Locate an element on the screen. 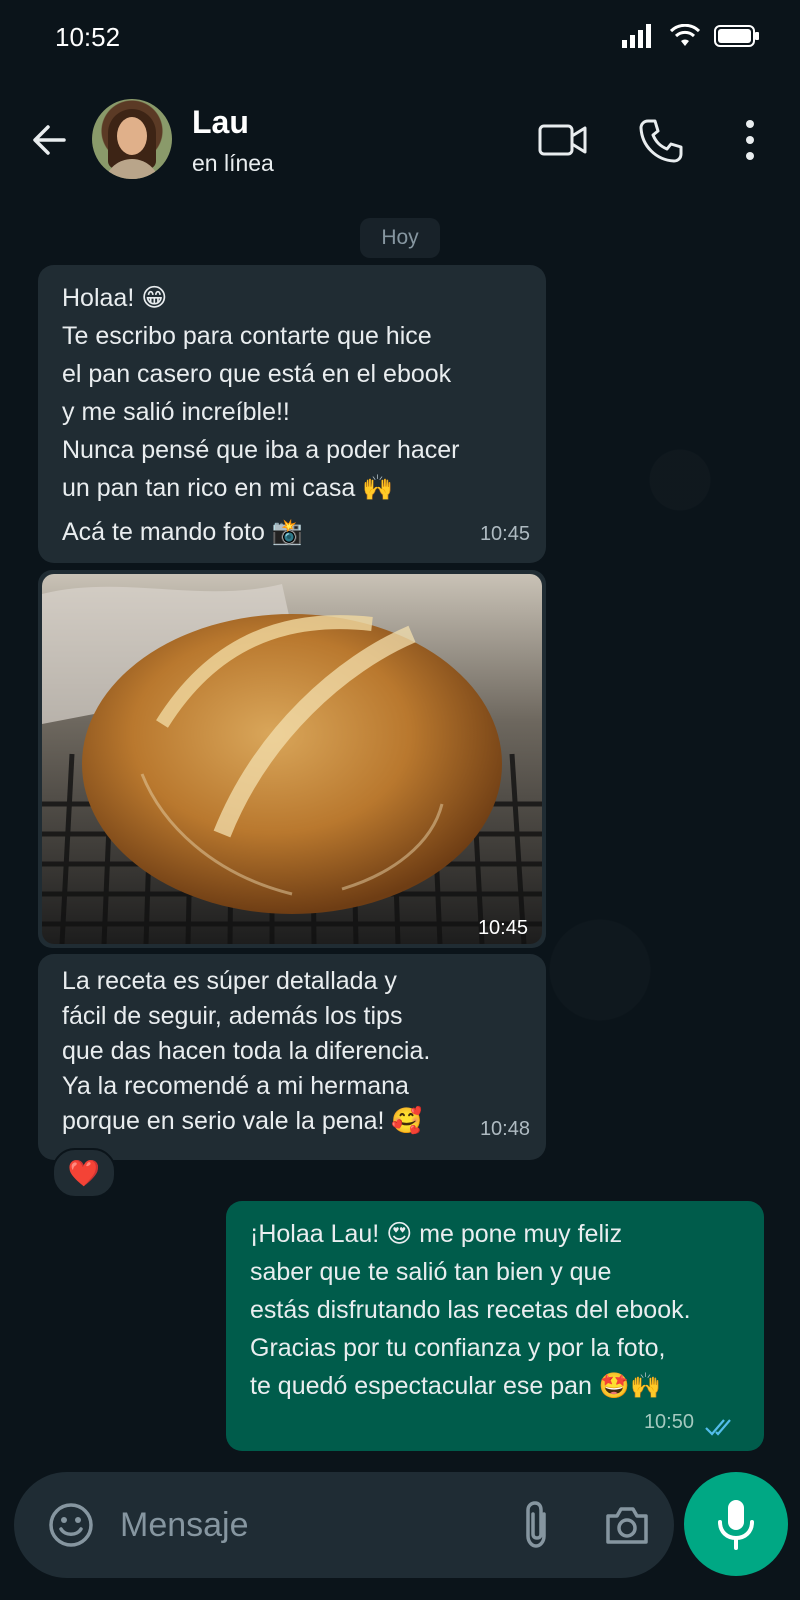  heart-reaction: ❤️ is located at coordinates (84, 1173).